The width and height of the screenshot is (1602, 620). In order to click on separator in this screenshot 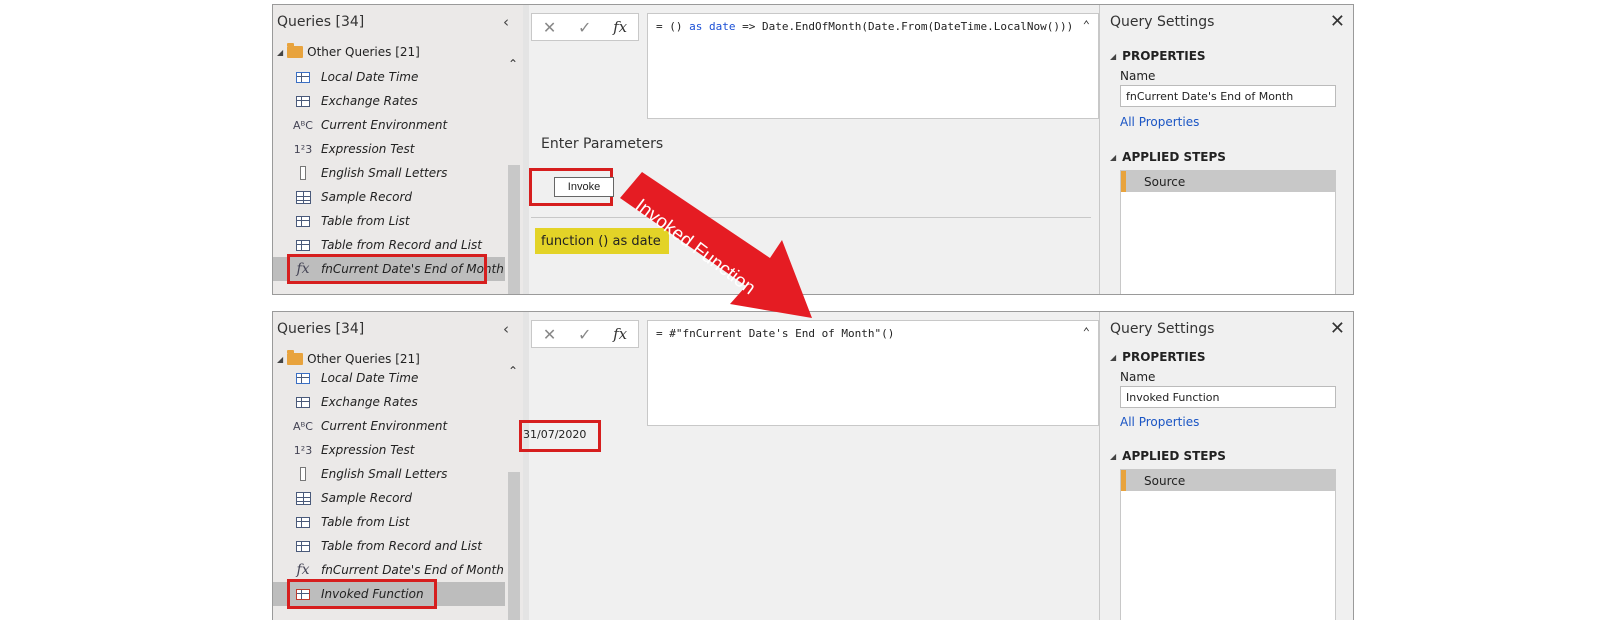, I will do `click(811, 217)`.